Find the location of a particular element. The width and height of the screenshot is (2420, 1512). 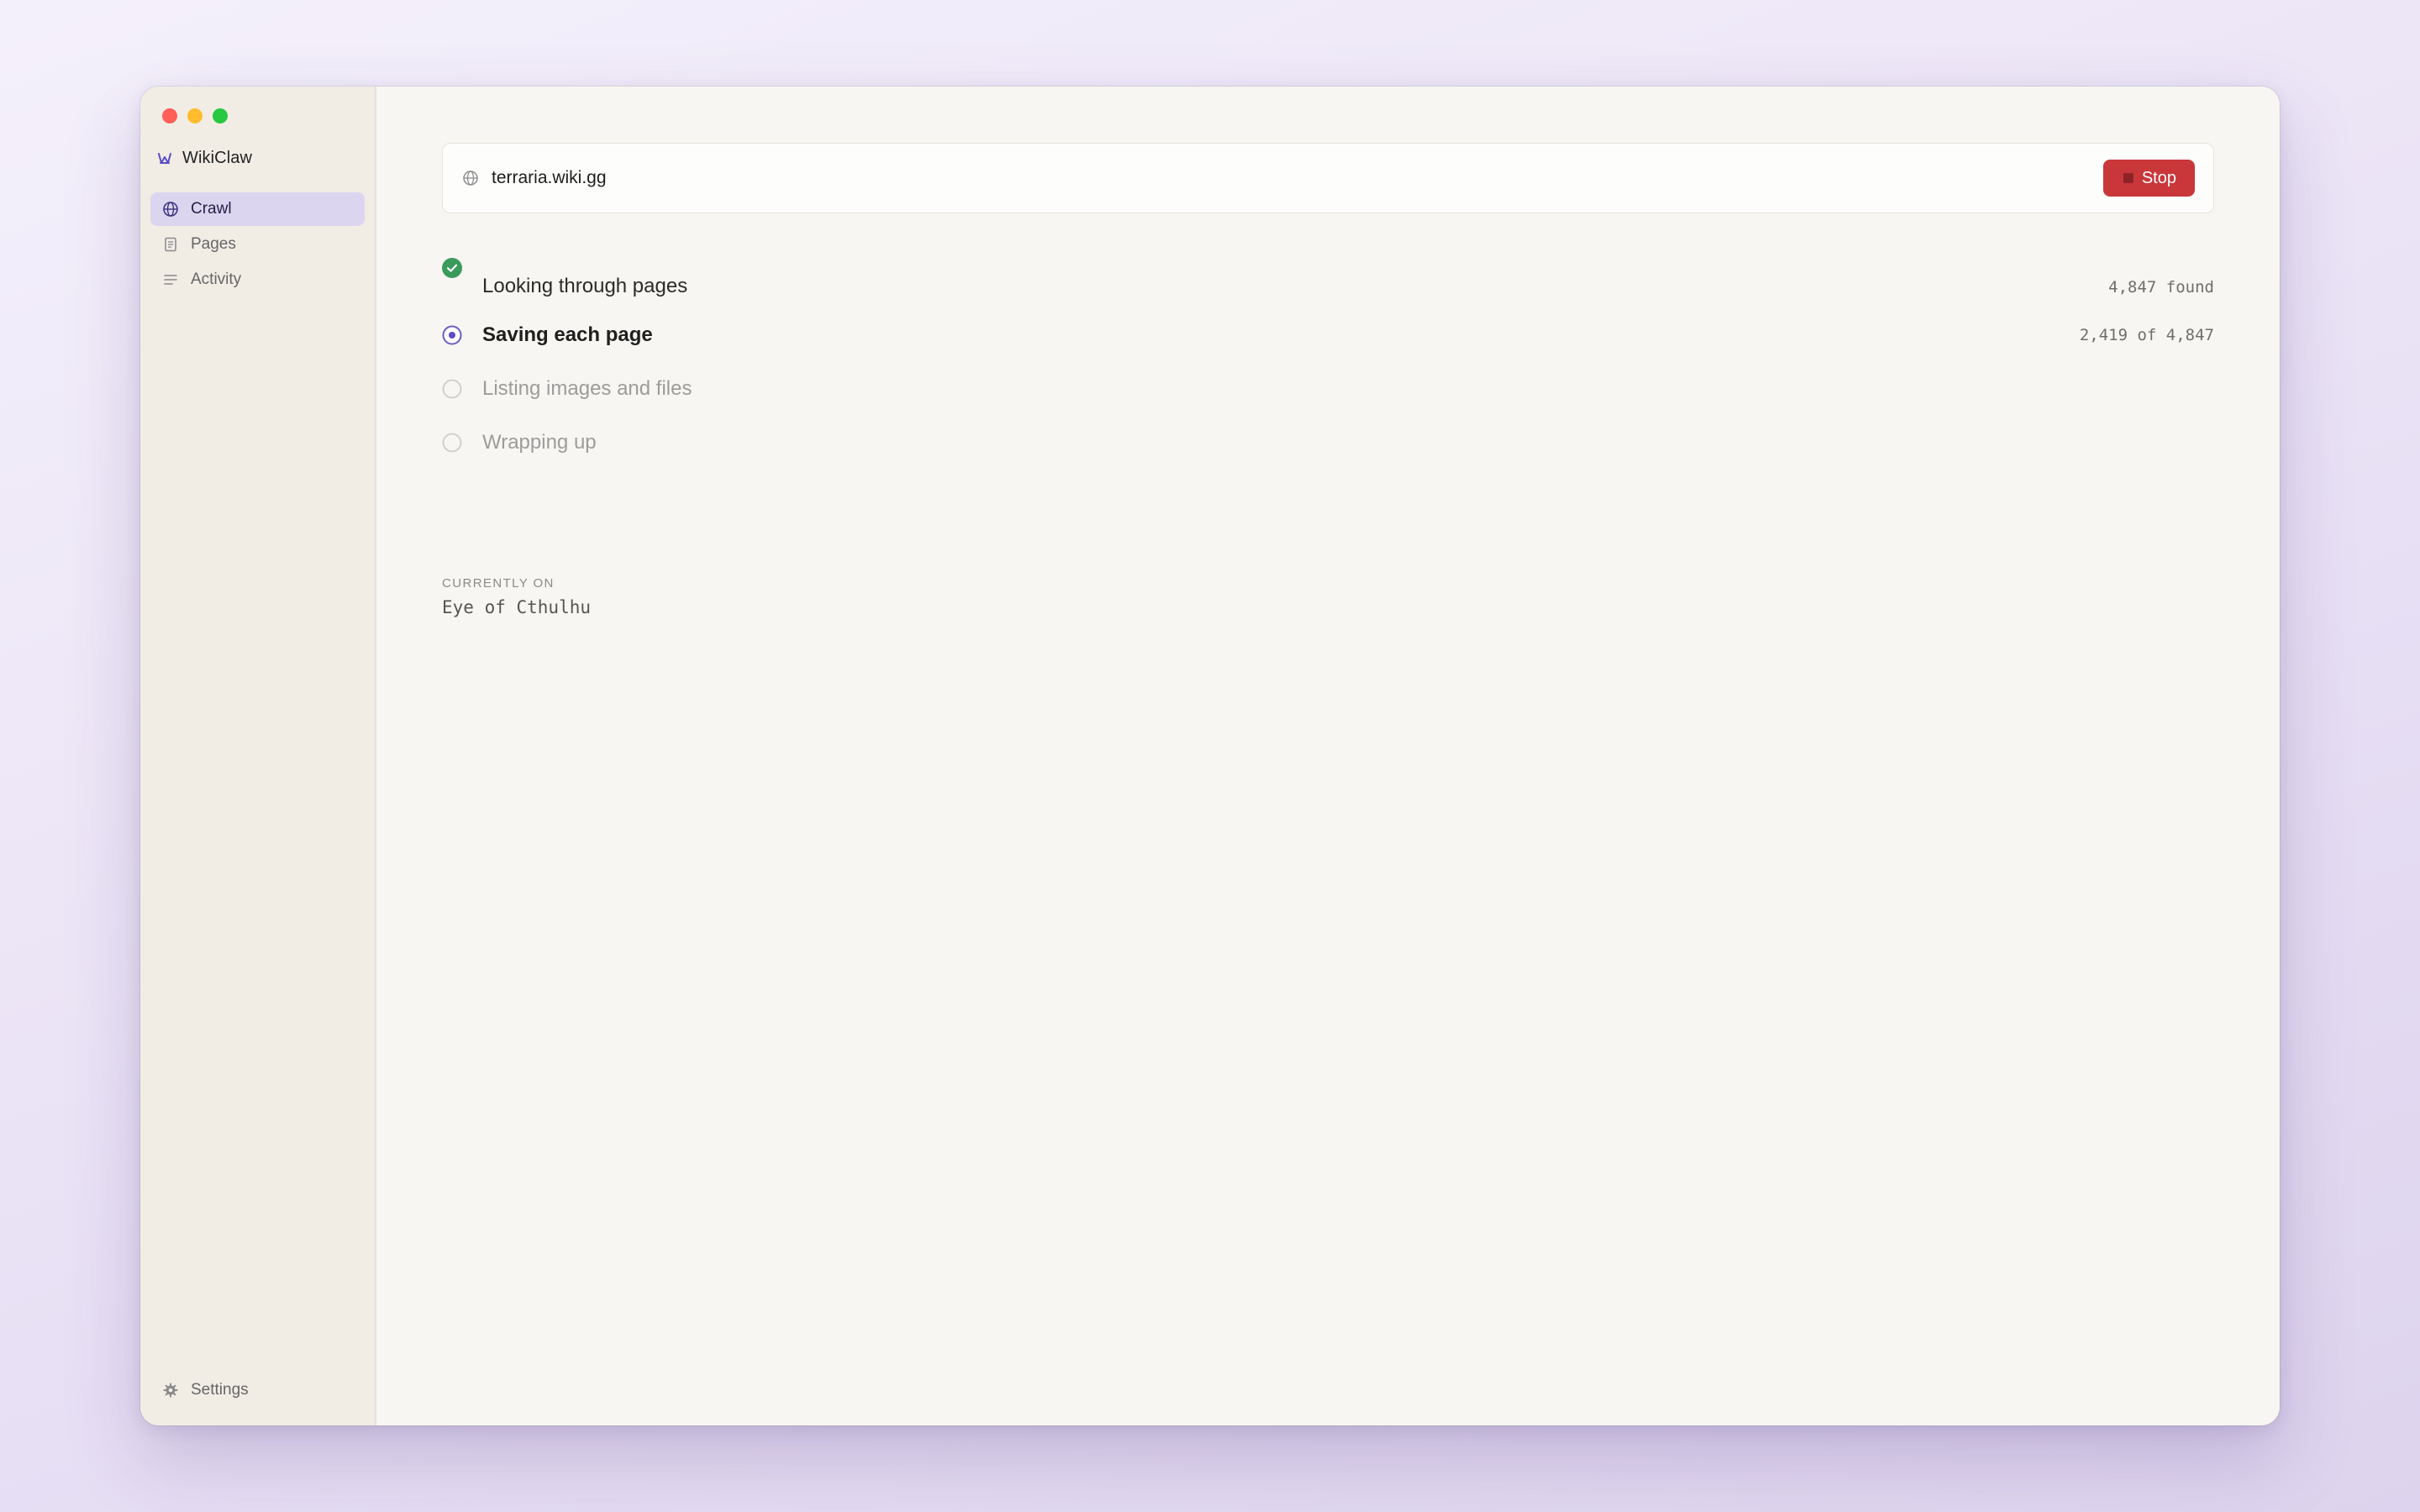

sidebar-item-label: Crawl is located at coordinates (211, 209).